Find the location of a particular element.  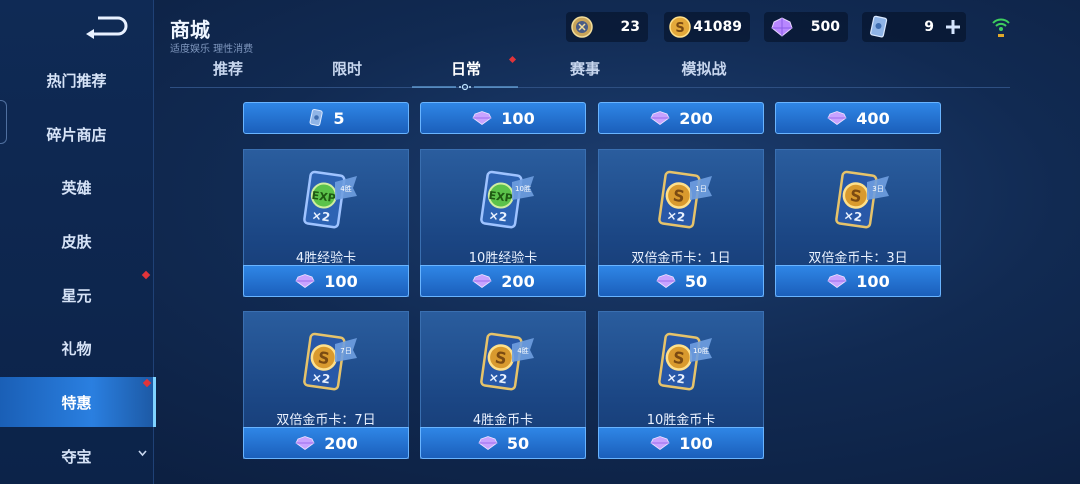

tab-divider is located at coordinates (590, 87).